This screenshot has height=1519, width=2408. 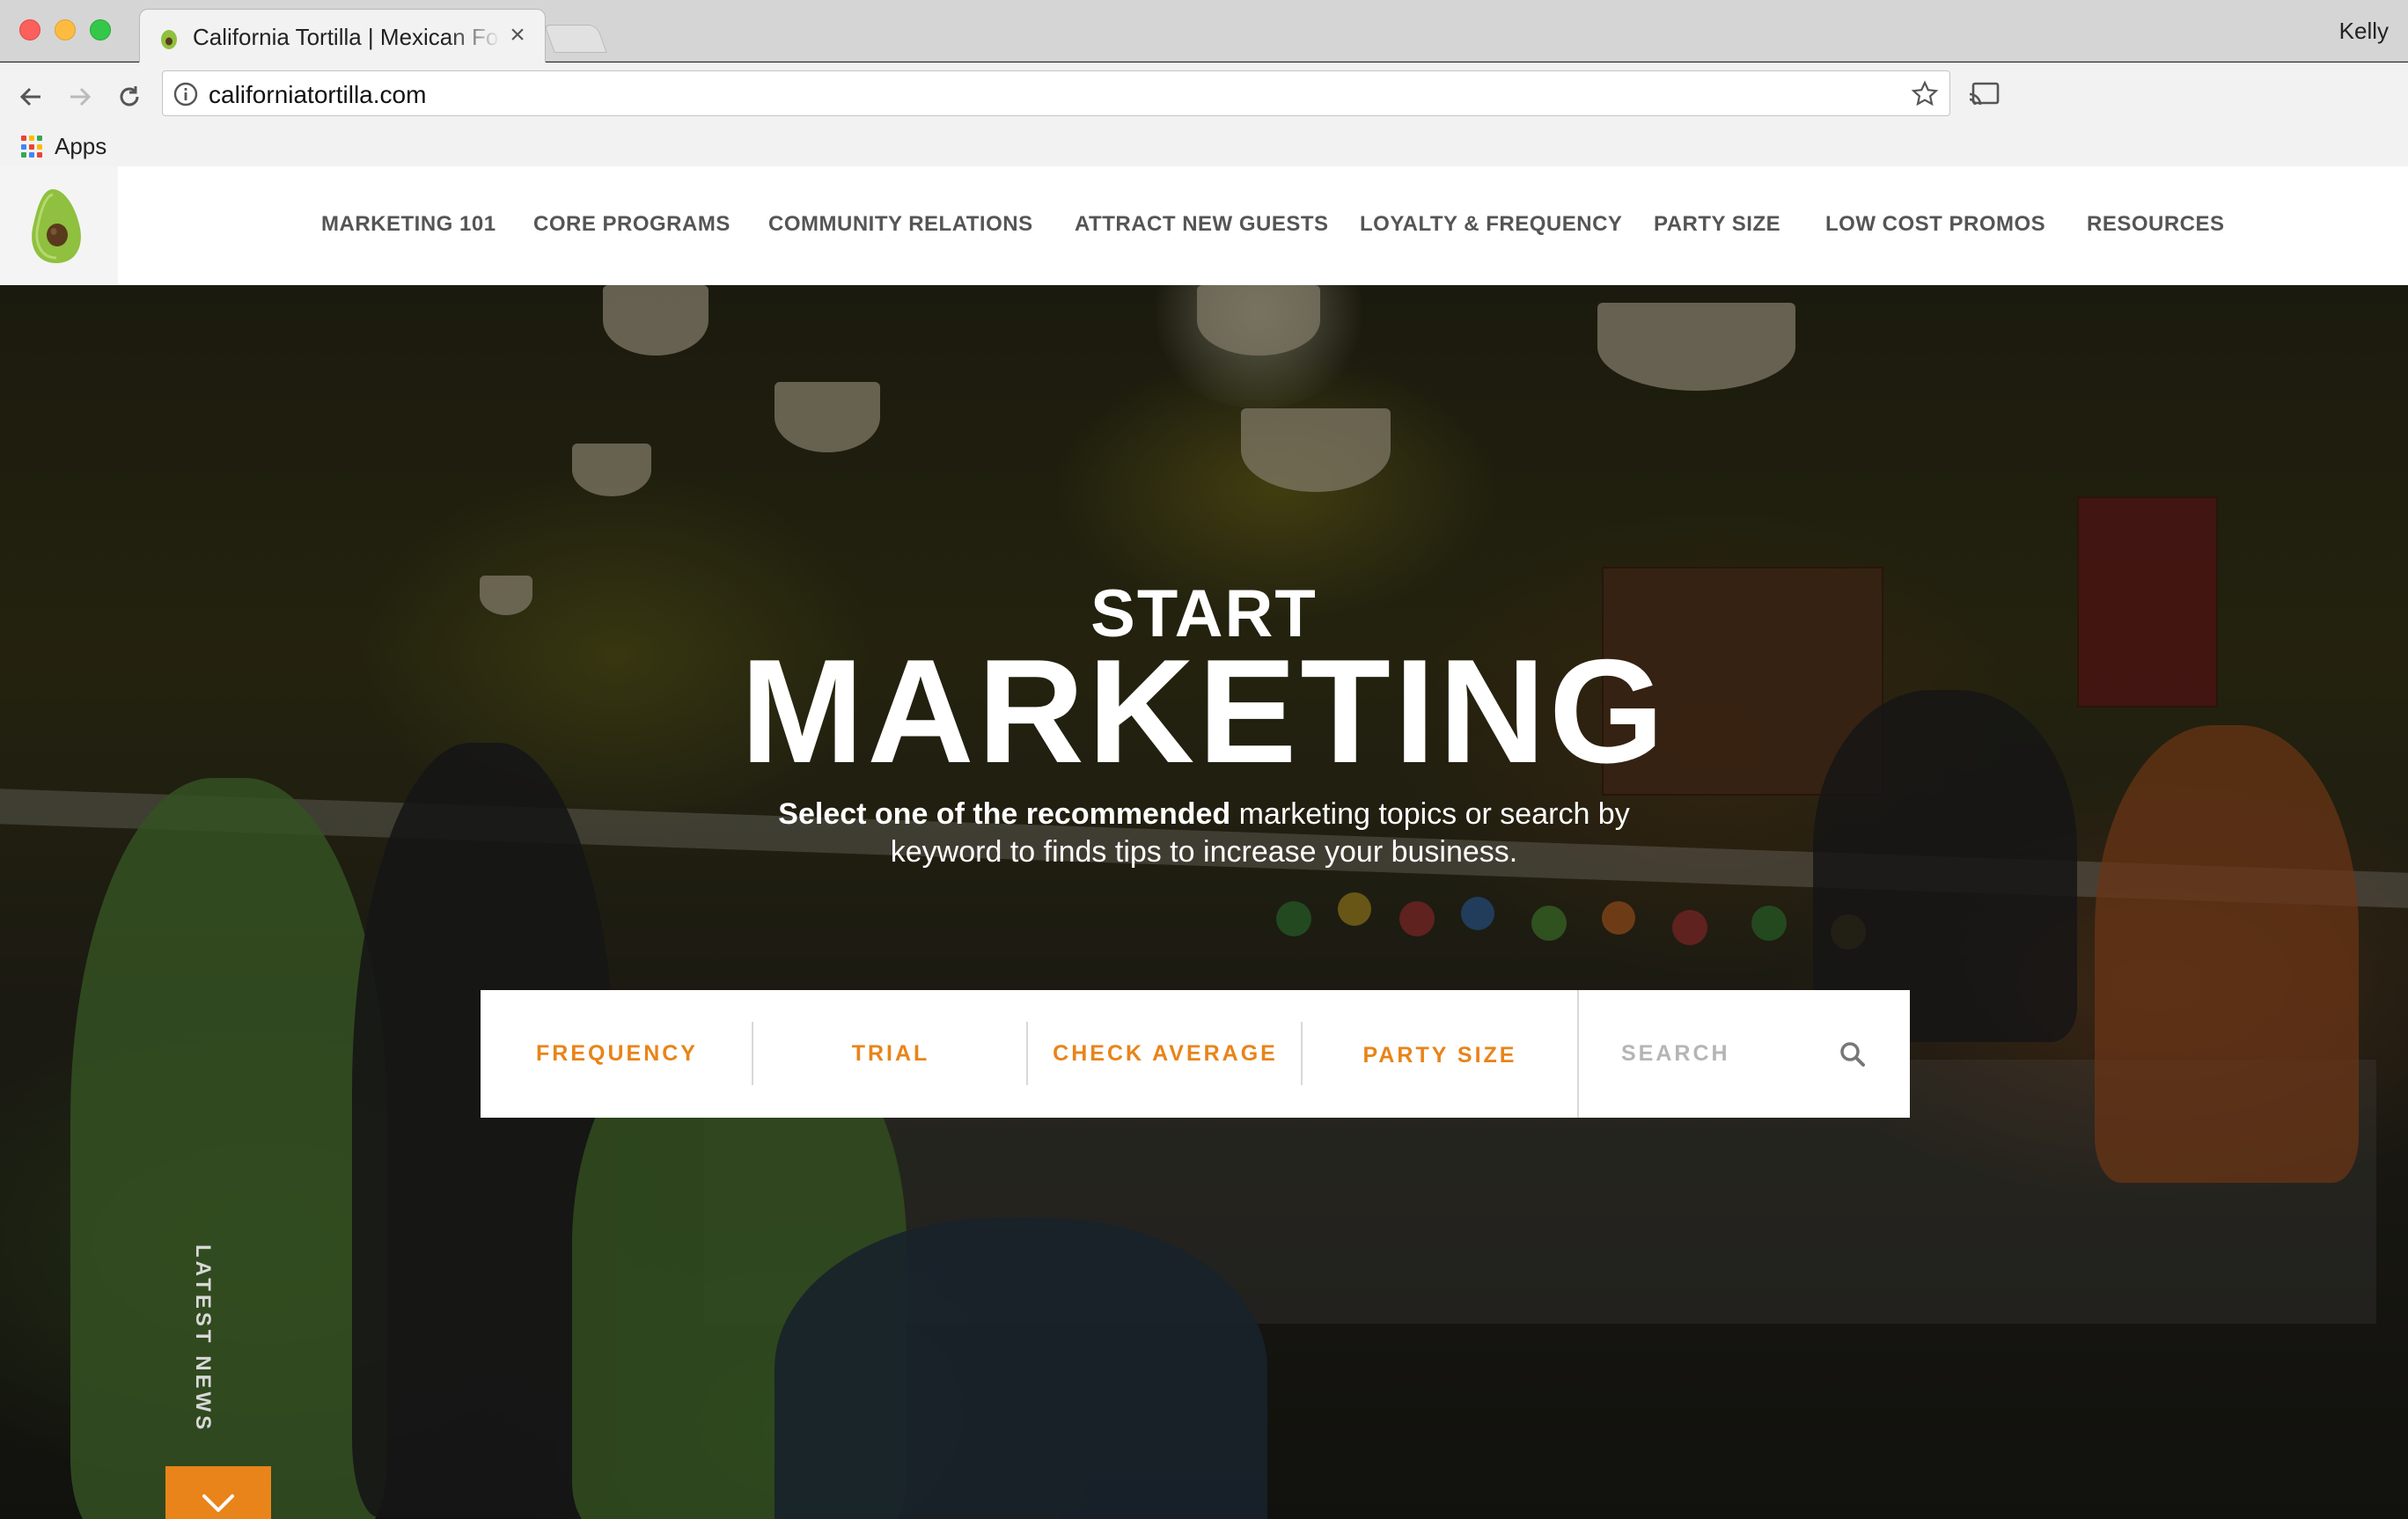 What do you see at coordinates (1491, 224) in the screenshot?
I see `nav-loyalty-frequency: LOYALTY & FREQUENCY` at bounding box center [1491, 224].